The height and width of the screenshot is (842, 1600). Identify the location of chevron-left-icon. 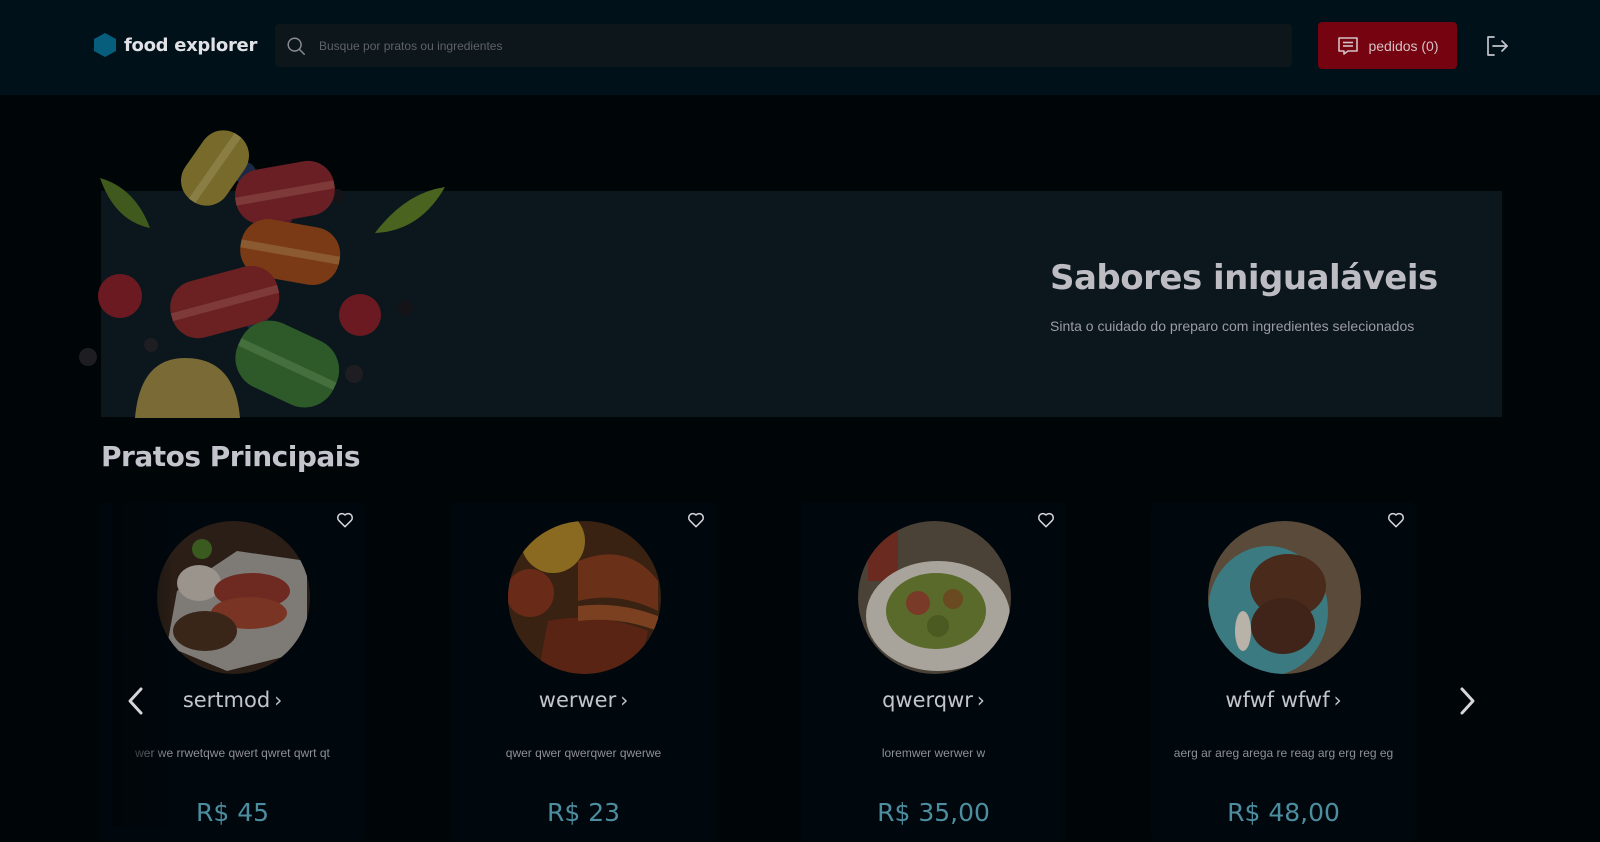
(135, 701).